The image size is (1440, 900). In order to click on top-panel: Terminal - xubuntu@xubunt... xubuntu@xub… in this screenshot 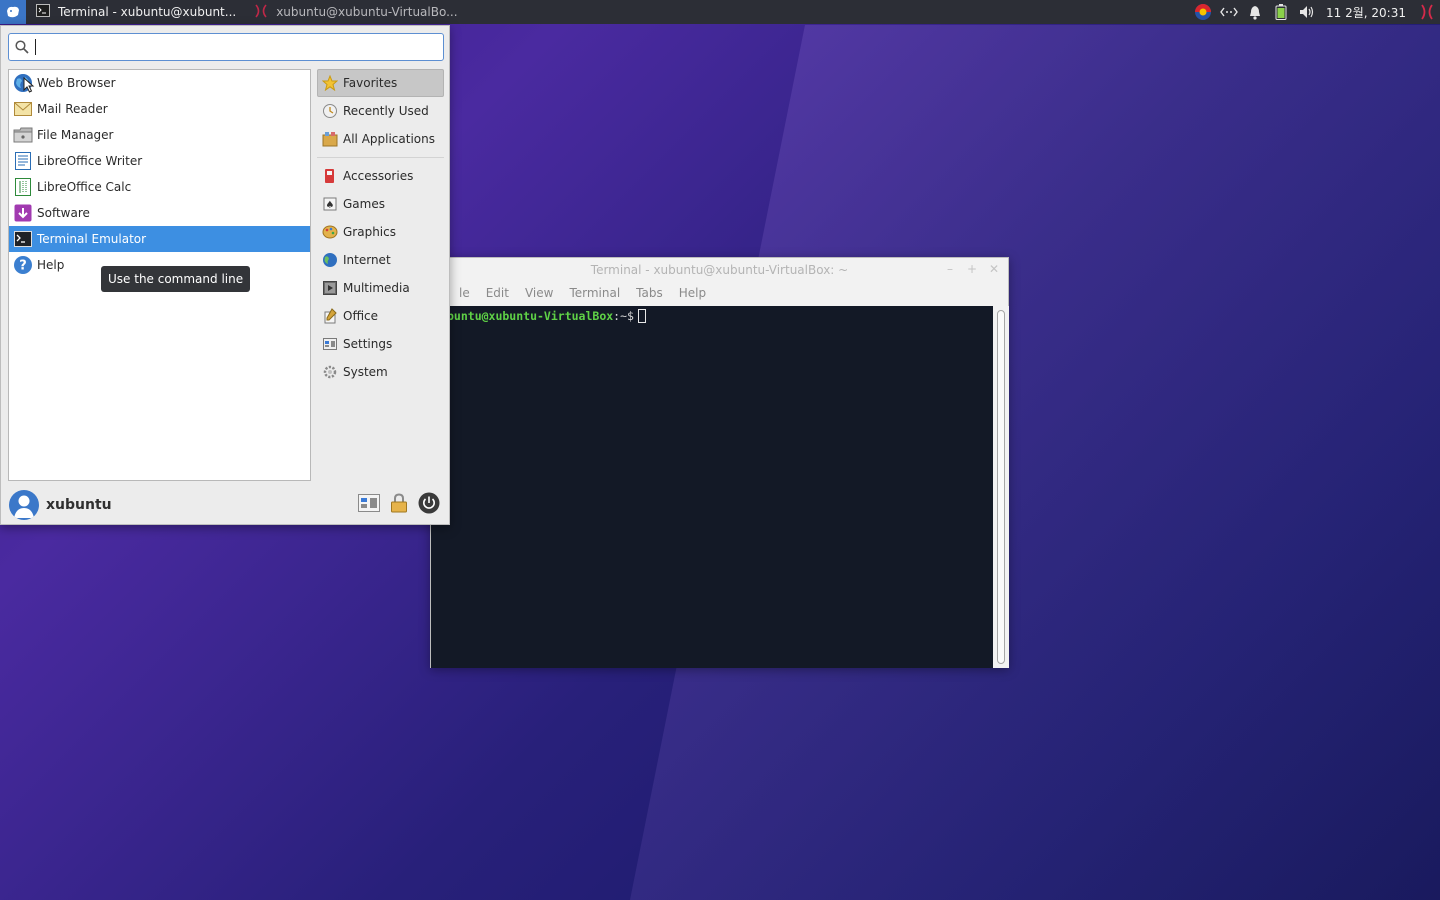, I will do `click(720, 12)`.